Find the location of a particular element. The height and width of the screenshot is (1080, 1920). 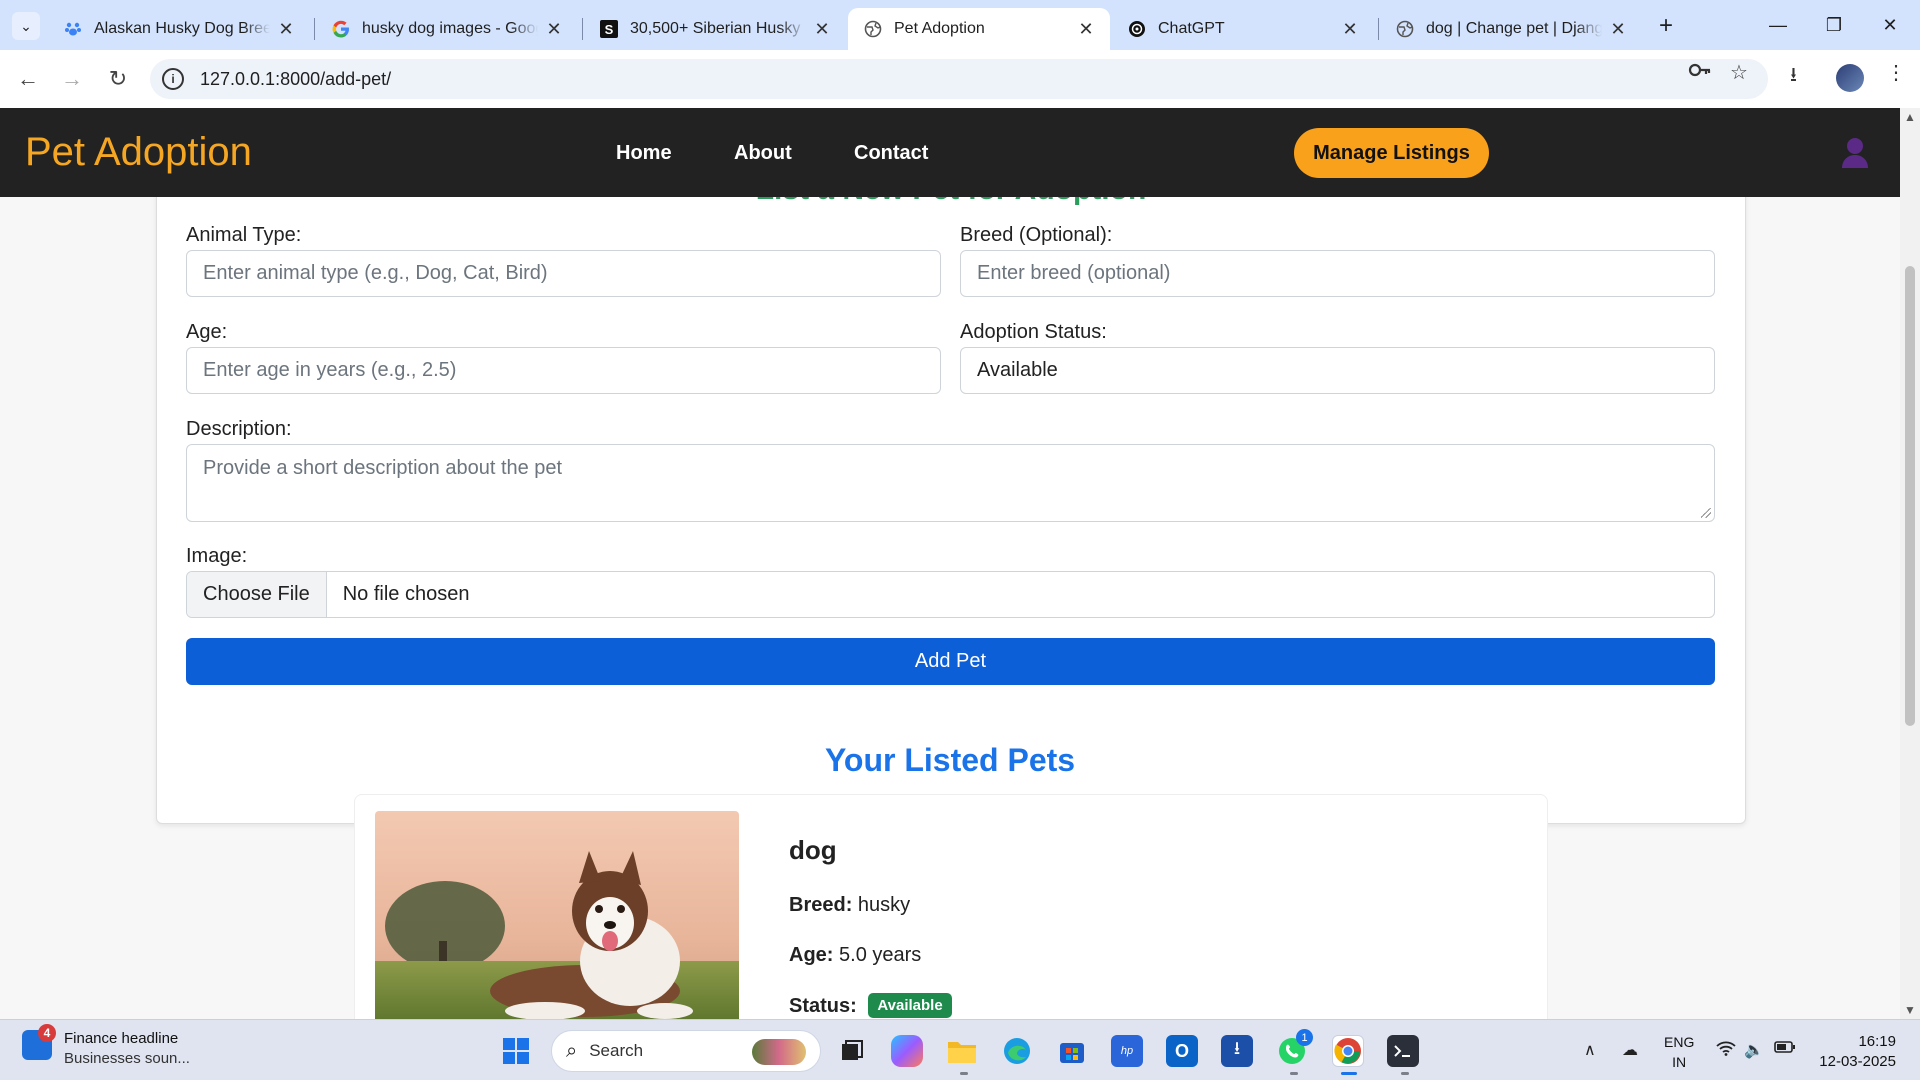

language-indicator: ENG IN is located at coordinates (1679, 1052).